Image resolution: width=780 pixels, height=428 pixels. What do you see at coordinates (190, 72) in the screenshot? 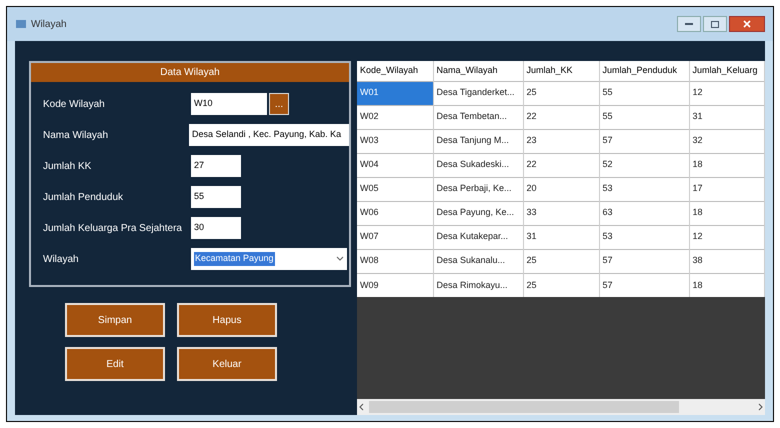
I see `group-header: Data Wilayah` at bounding box center [190, 72].